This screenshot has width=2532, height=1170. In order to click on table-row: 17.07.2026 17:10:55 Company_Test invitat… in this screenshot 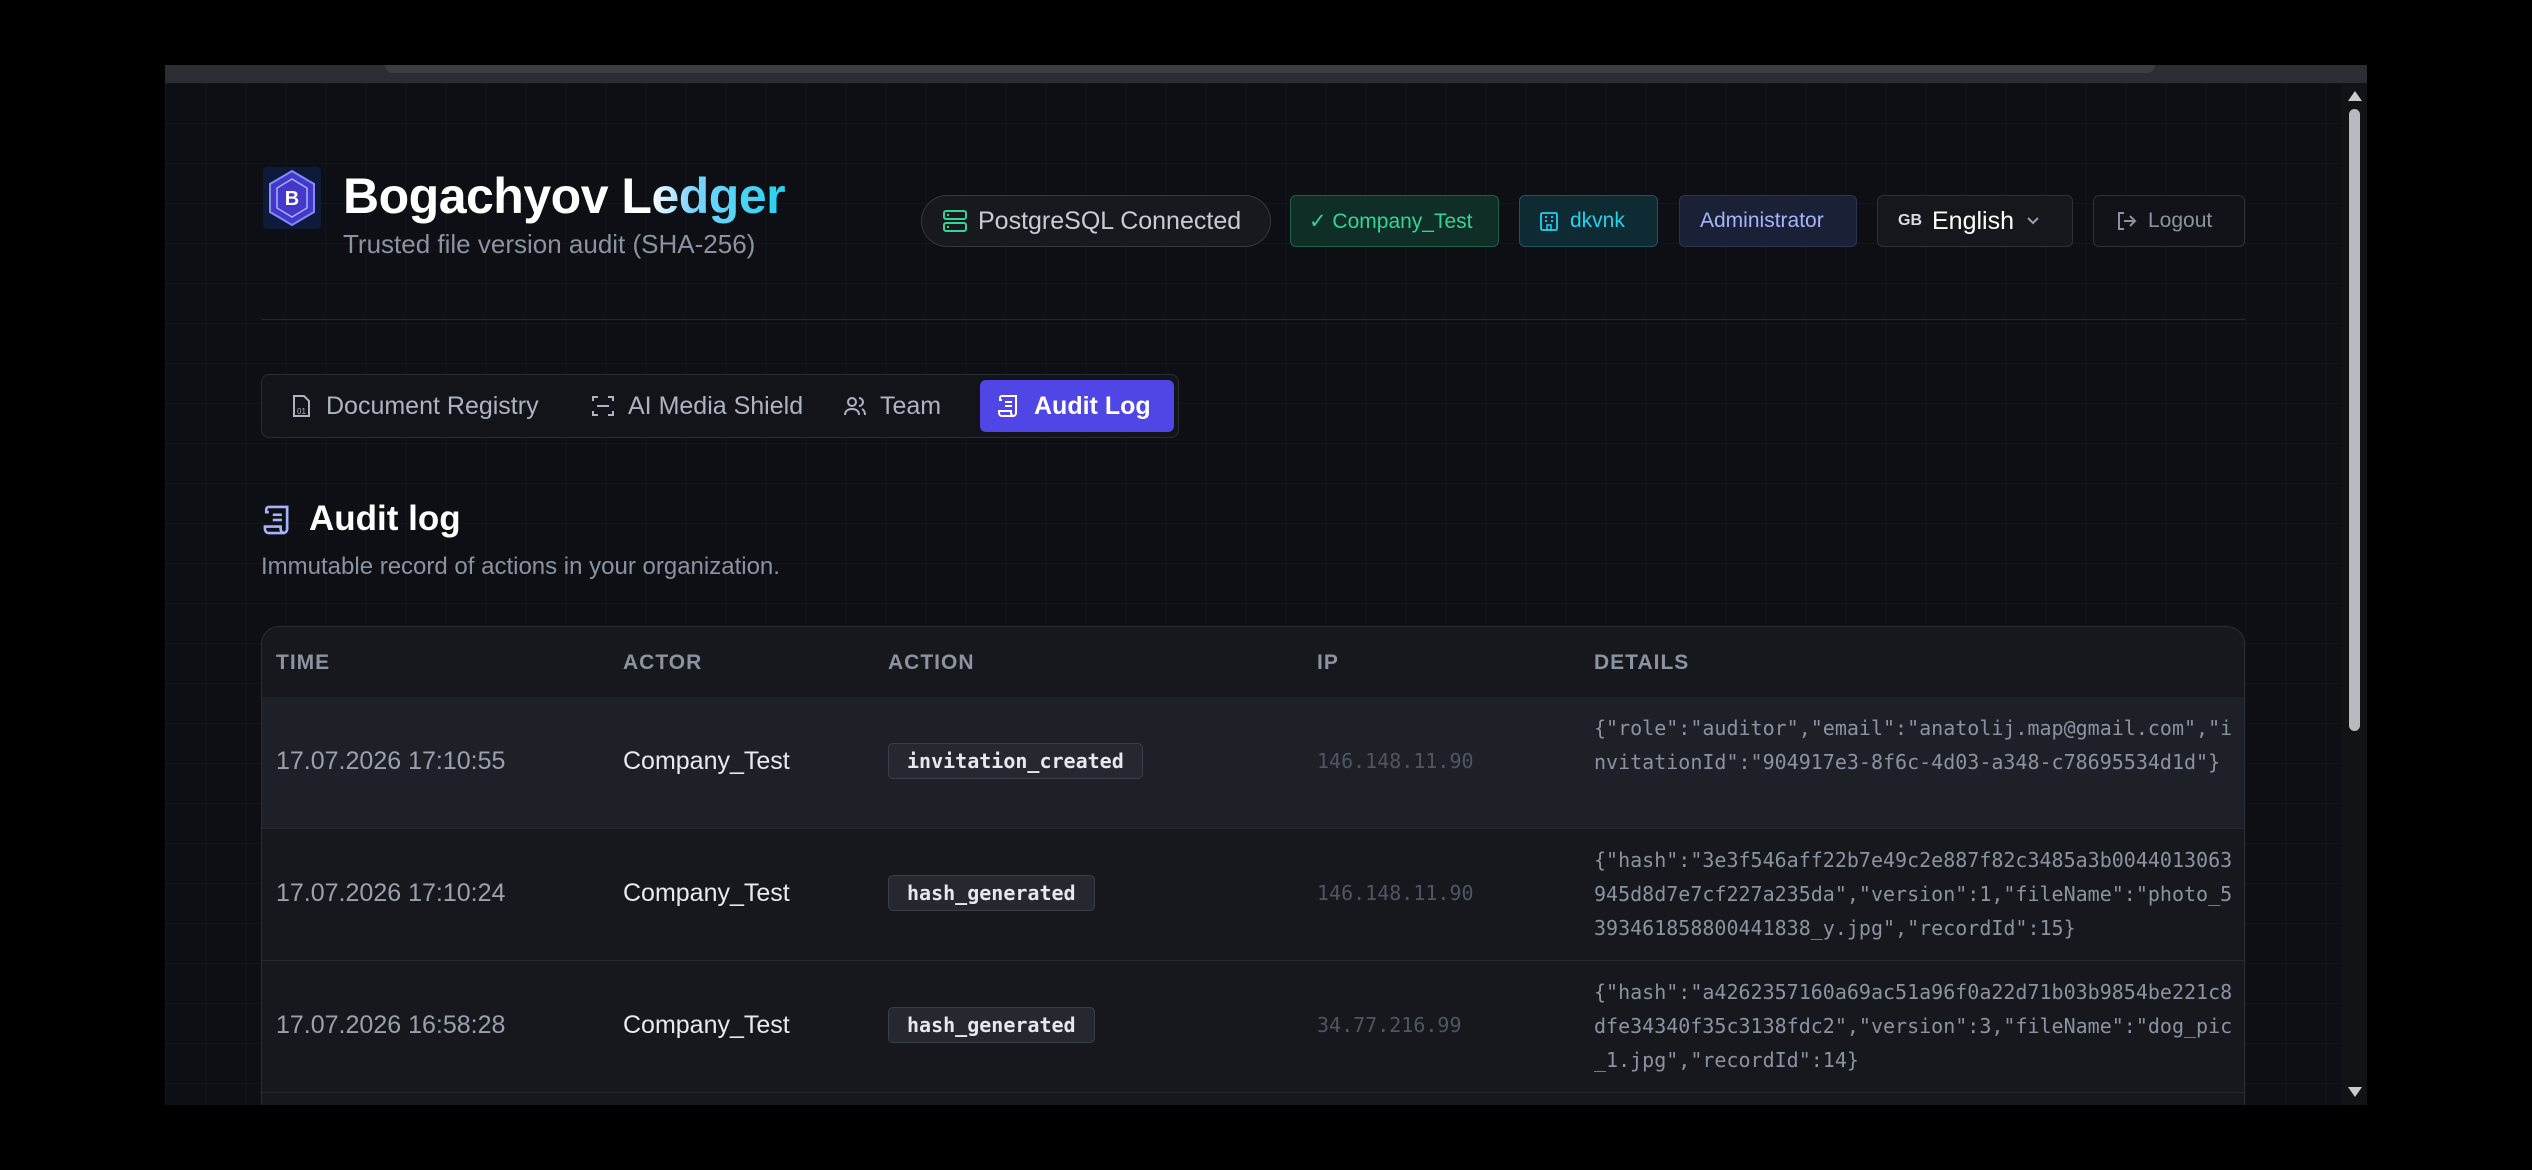, I will do `click(1253, 763)`.